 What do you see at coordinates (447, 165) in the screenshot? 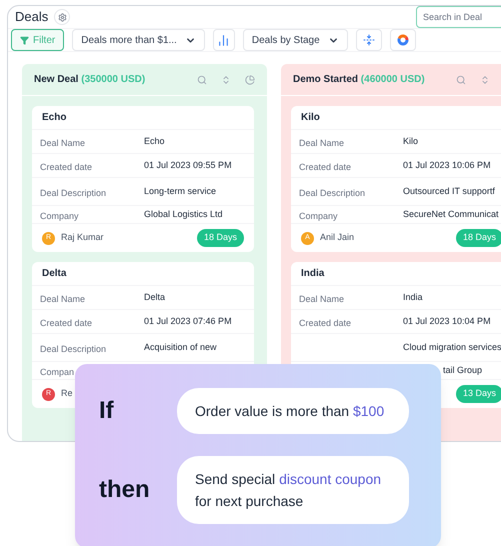
I see `field-value: 01 Jul 2023 10:06 PM` at bounding box center [447, 165].